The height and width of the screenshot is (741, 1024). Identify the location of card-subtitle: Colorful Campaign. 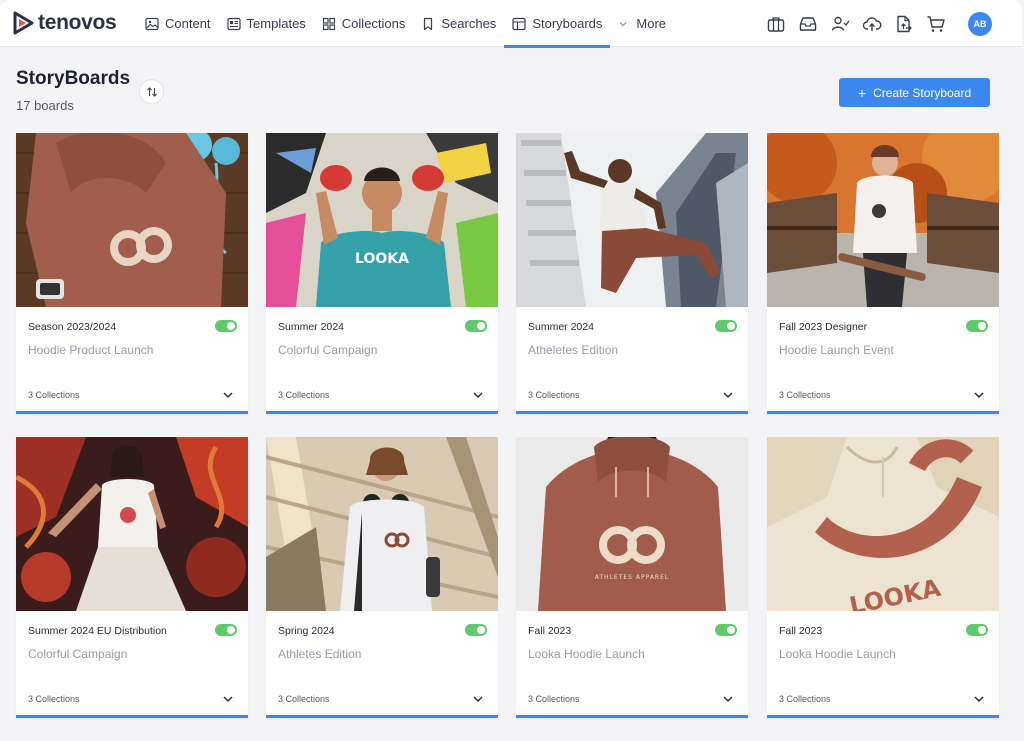
(328, 350).